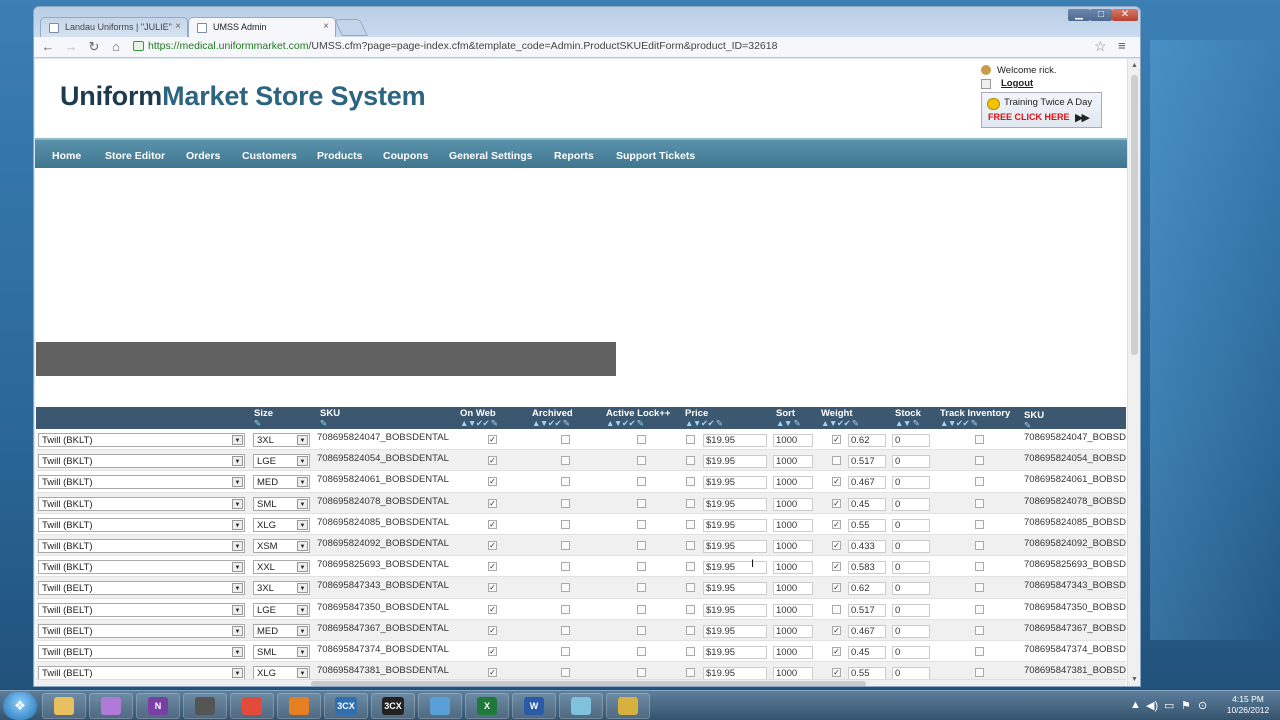 The image size is (1280, 720). I want to click on reload-icon: ↻, so click(94, 47).